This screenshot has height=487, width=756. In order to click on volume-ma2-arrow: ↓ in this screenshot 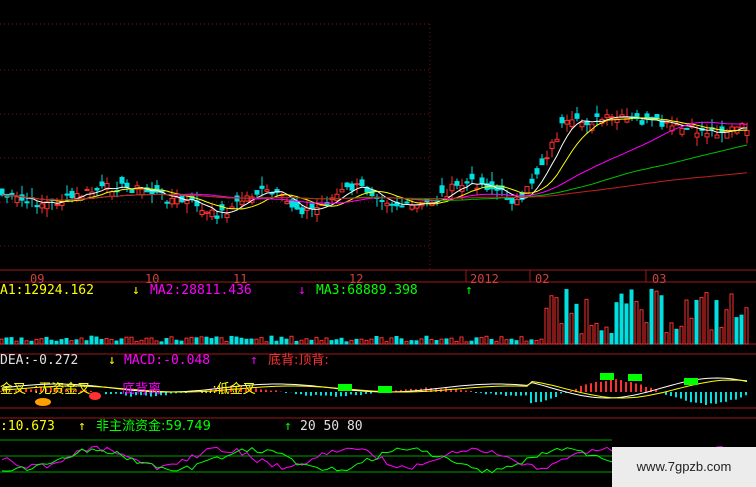, I will do `click(302, 290)`.